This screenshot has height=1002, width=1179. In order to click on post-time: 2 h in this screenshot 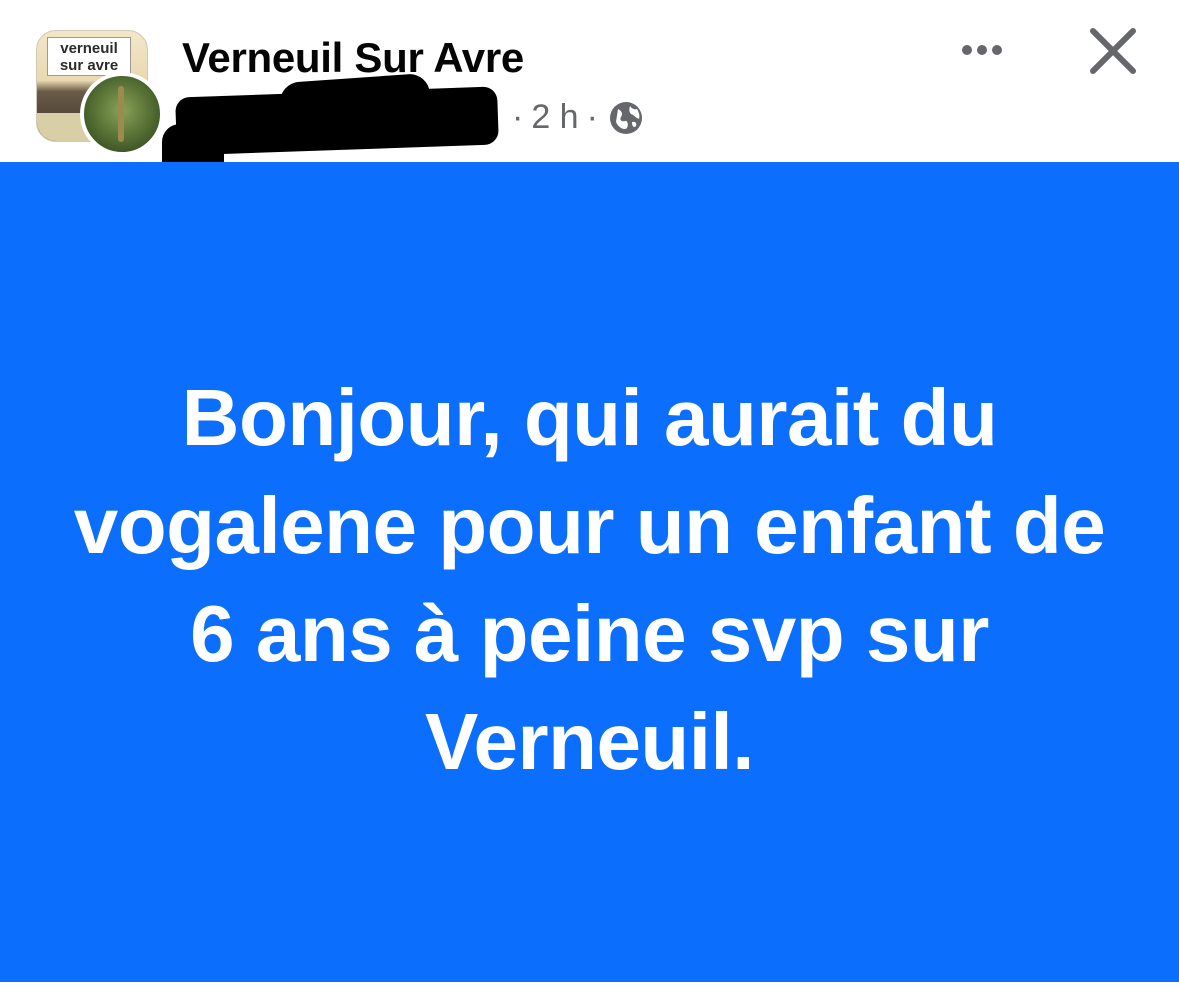, I will do `click(554, 117)`.